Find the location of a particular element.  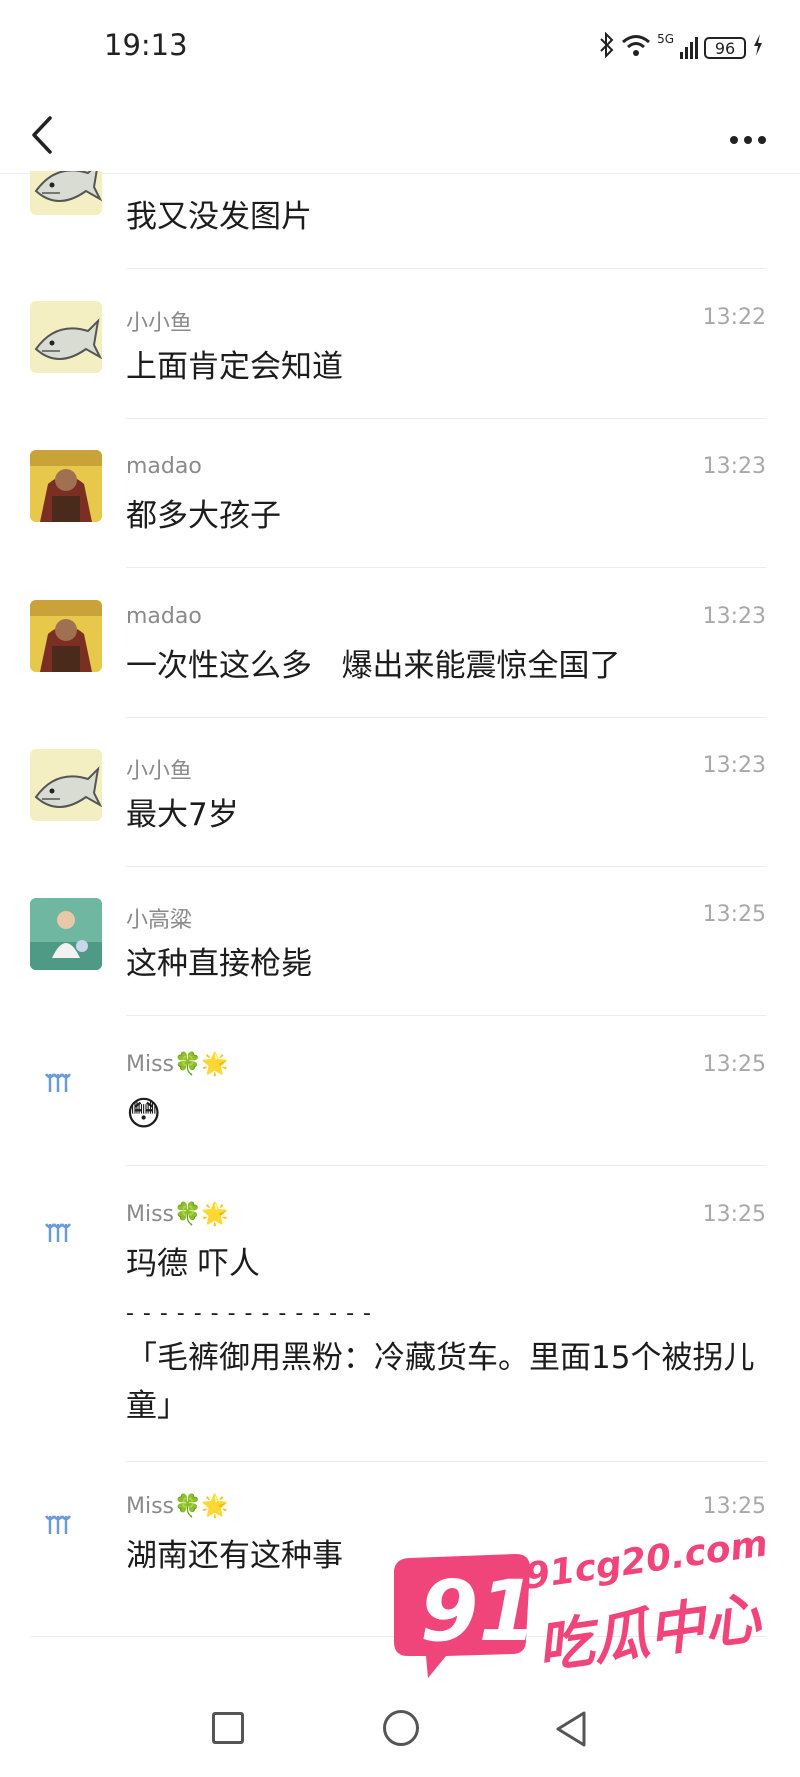

svg-text: 91 is located at coordinates (478, 1611).